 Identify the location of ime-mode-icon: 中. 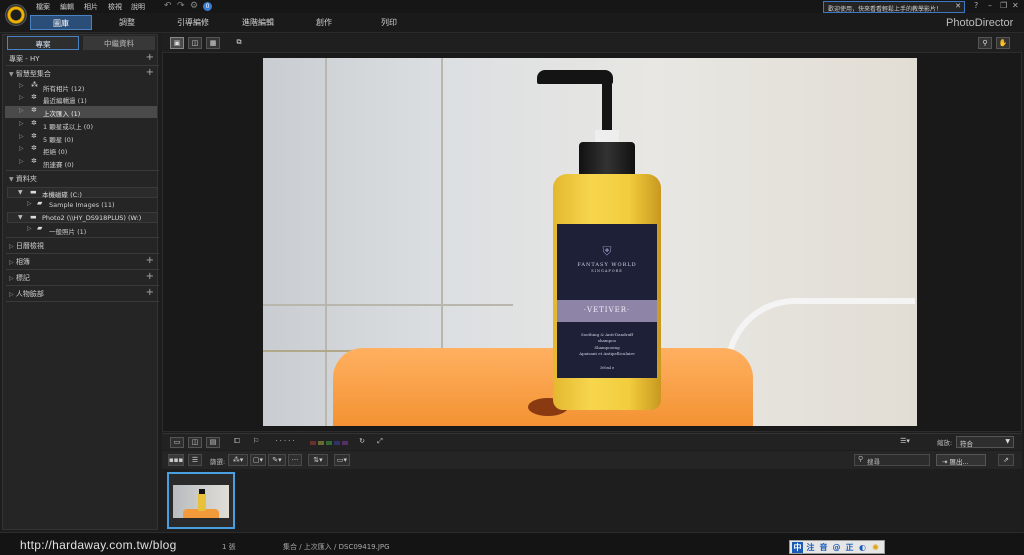
(797, 547).